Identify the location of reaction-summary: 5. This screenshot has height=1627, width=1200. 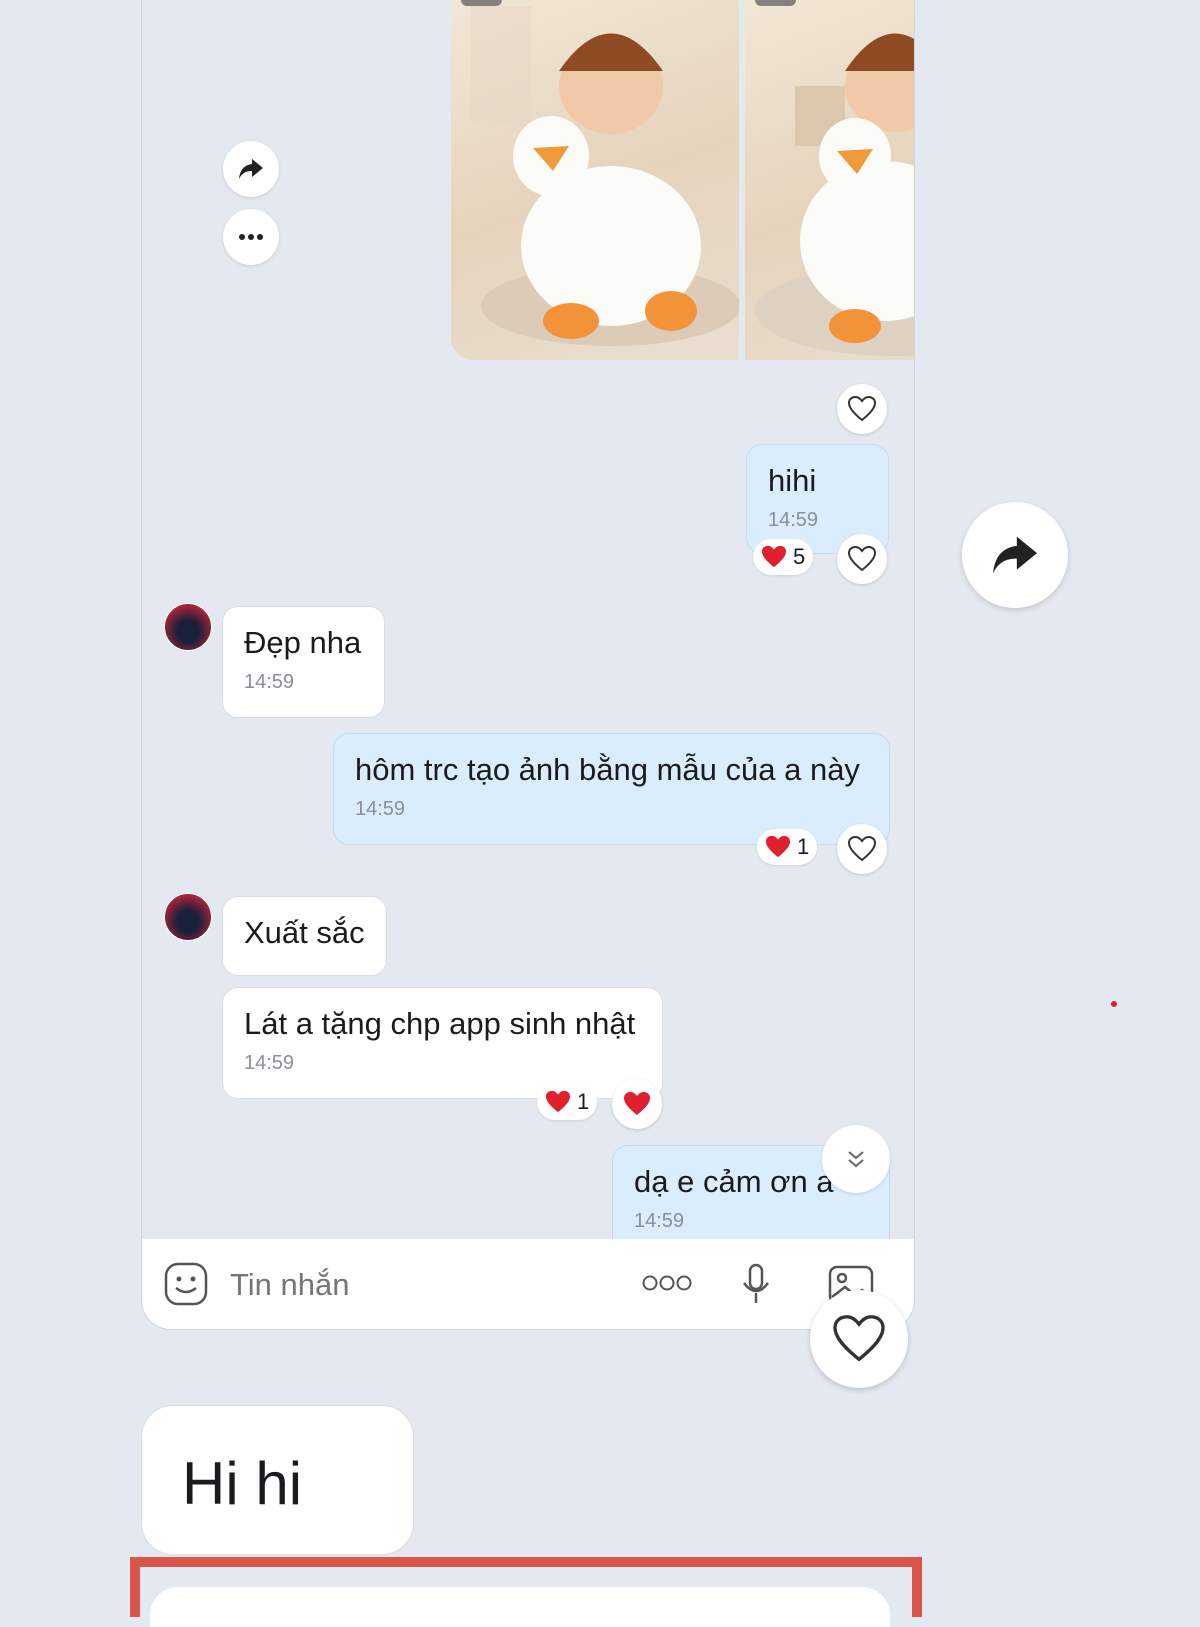
(783, 557).